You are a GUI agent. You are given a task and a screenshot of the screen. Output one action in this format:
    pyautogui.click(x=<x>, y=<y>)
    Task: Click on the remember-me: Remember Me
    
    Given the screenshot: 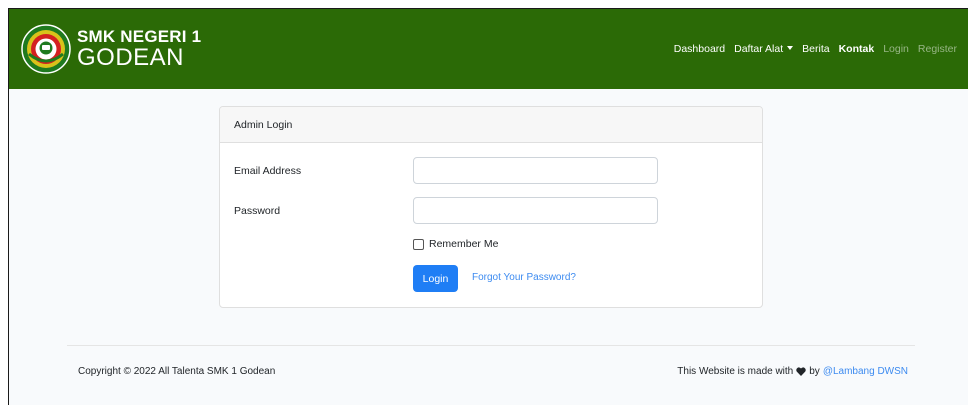 What is the action you would take?
    pyautogui.click(x=455, y=244)
    